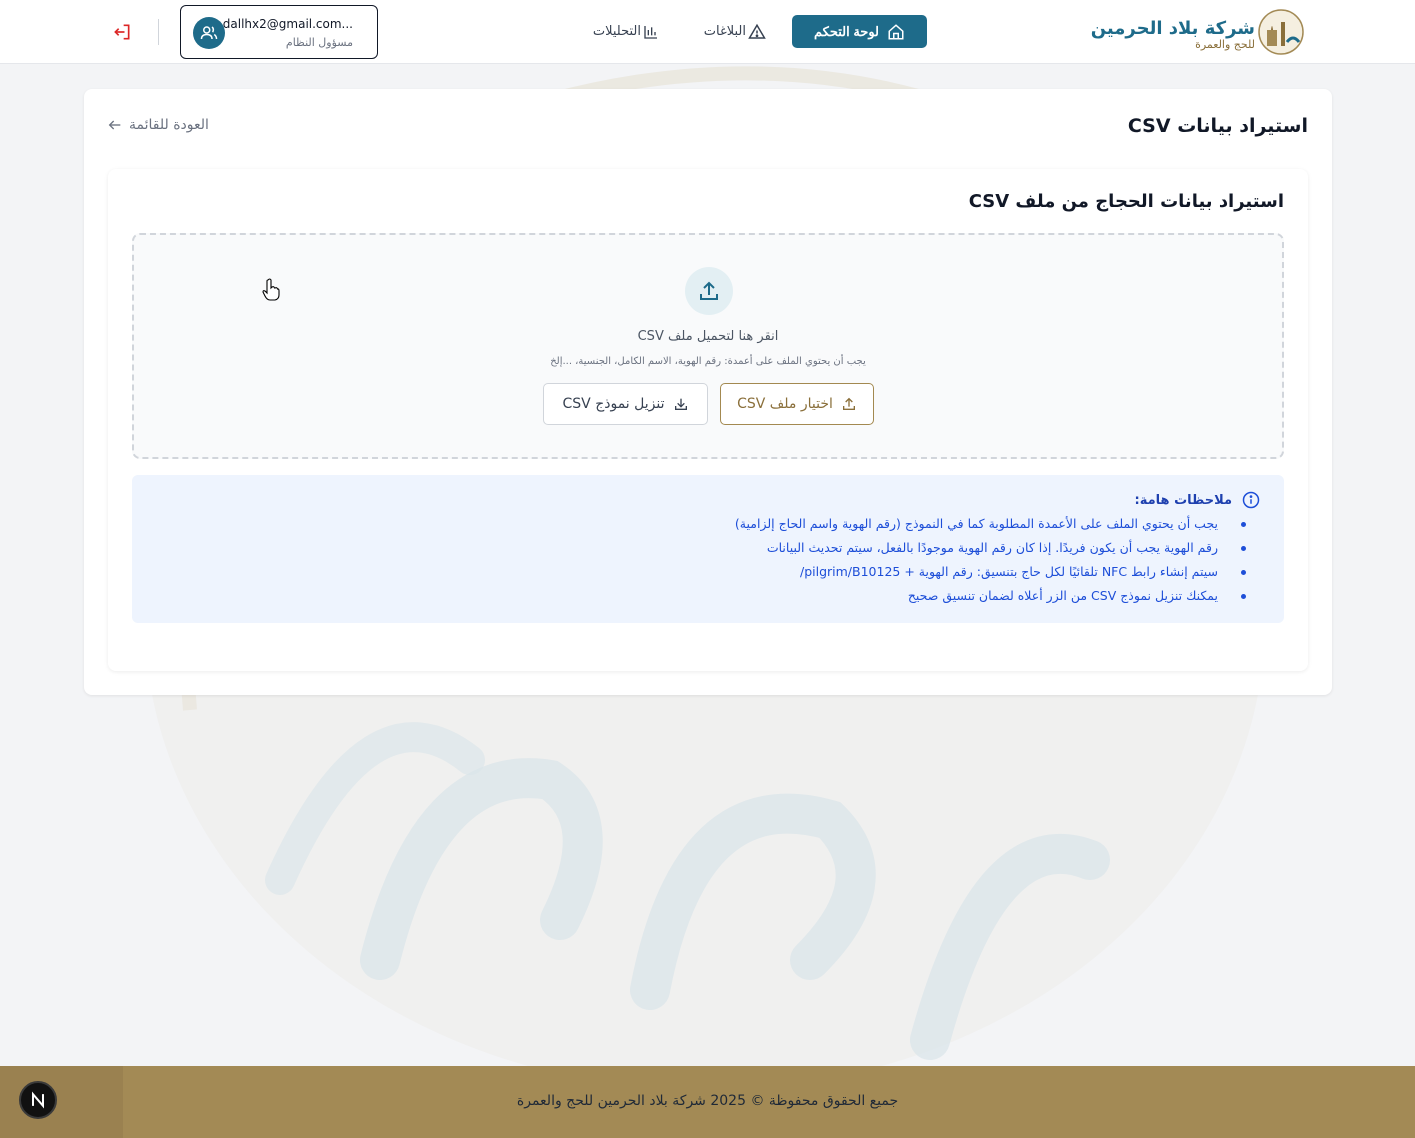 Image resolution: width=1415 pixels, height=1138 pixels. I want to click on header-divider, so click(158, 32).